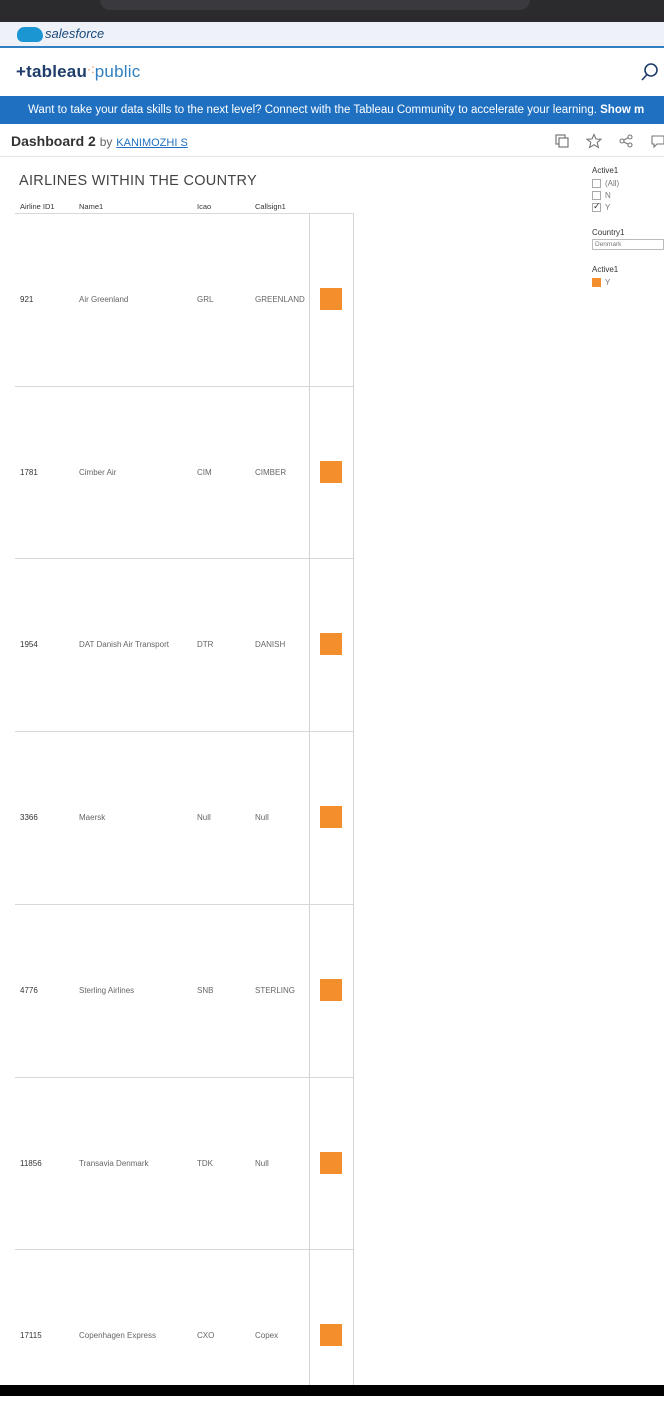 Image resolution: width=664 pixels, height=1422 pixels. Describe the element at coordinates (605, 170) in the screenshot. I see `active-filter-title: Active1` at that location.